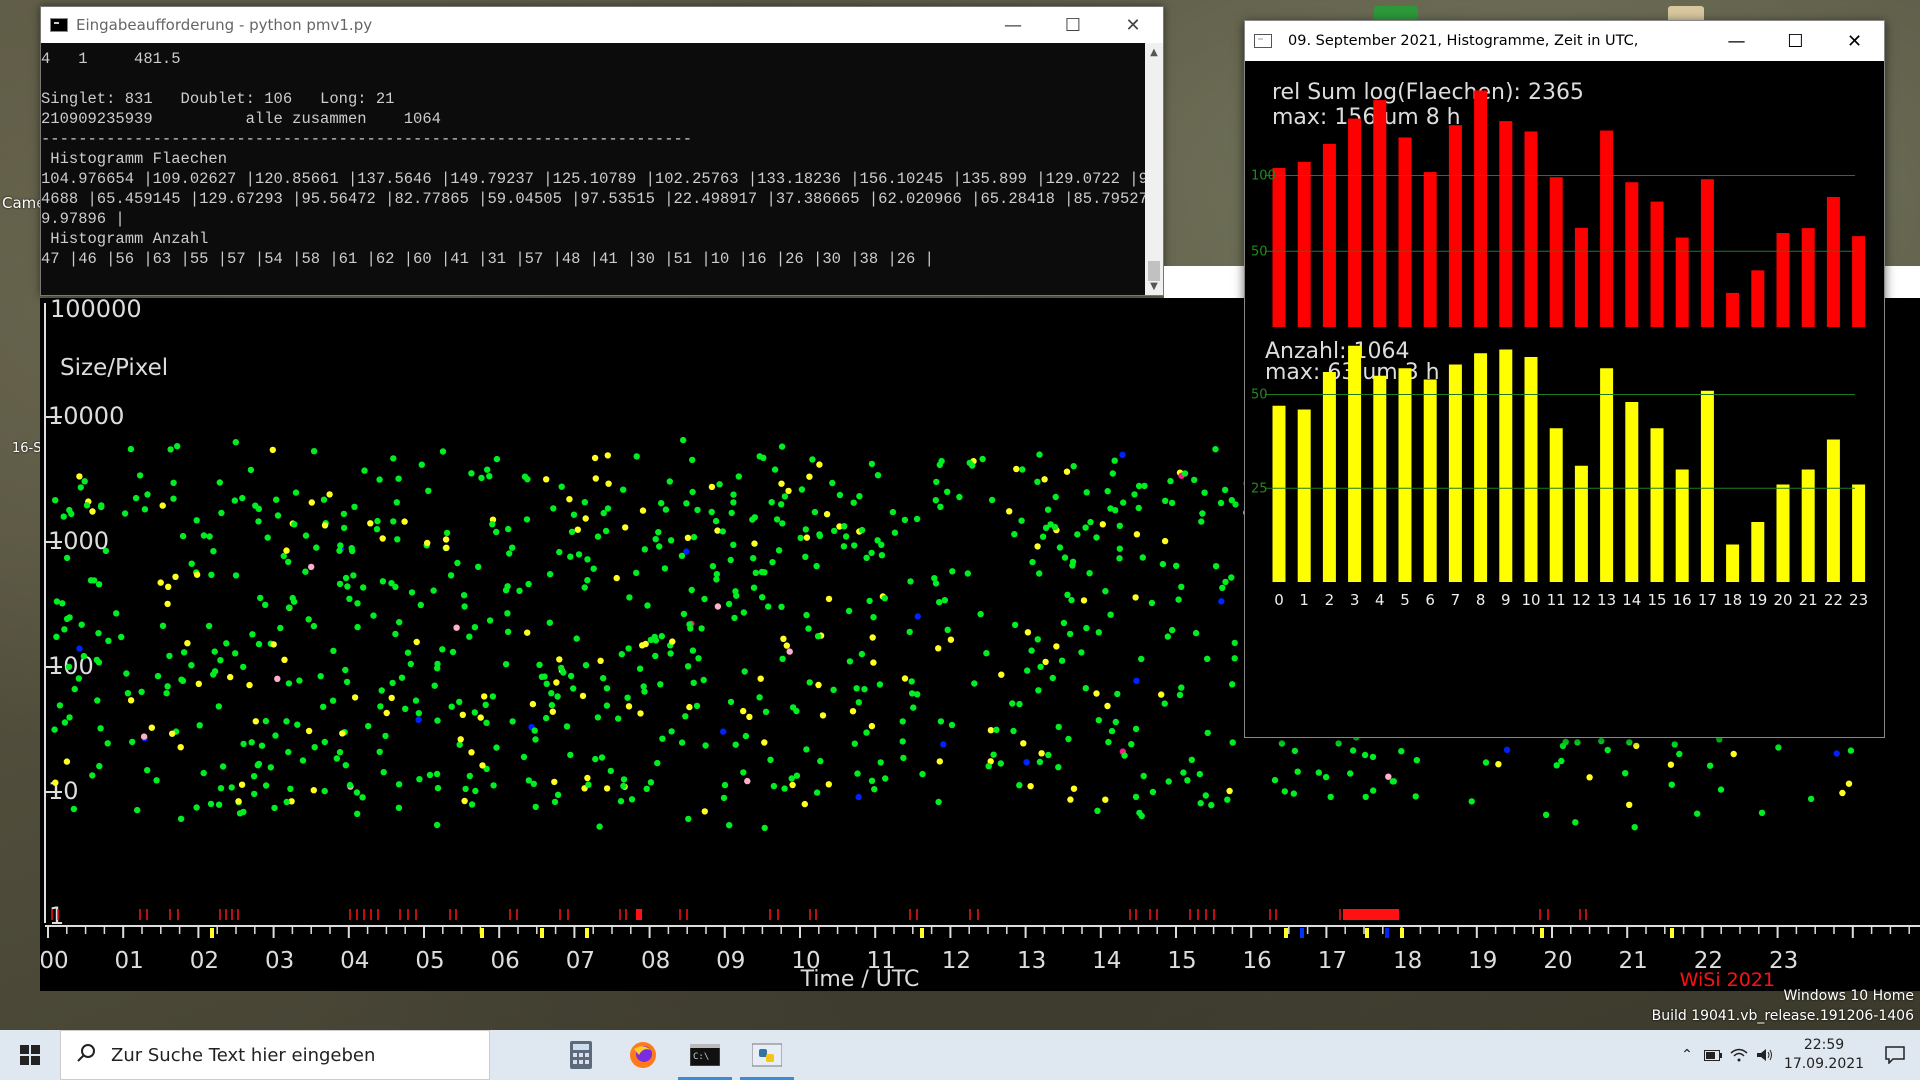 Image resolution: width=1920 pixels, height=1080 pixels. What do you see at coordinates (1739, 1055) in the screenshot?
I see `wifi-icon` at bounding box center [1739, 1055].